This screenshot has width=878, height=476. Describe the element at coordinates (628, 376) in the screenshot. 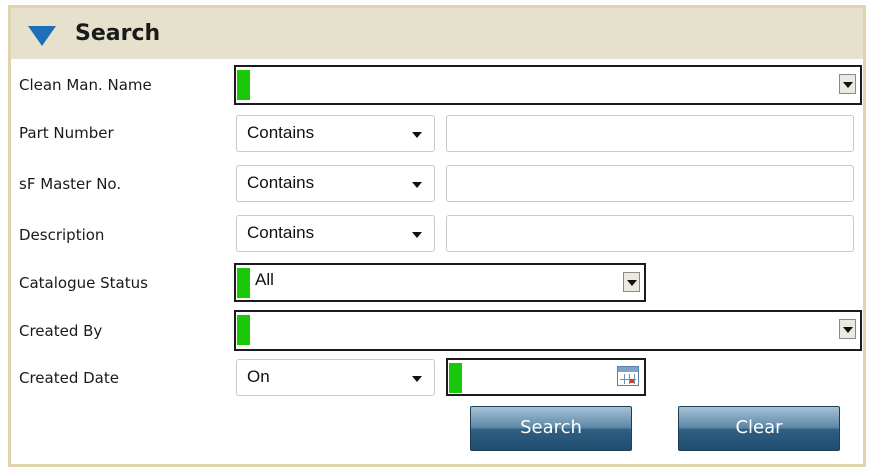

I see `calendar-icon` at that location.